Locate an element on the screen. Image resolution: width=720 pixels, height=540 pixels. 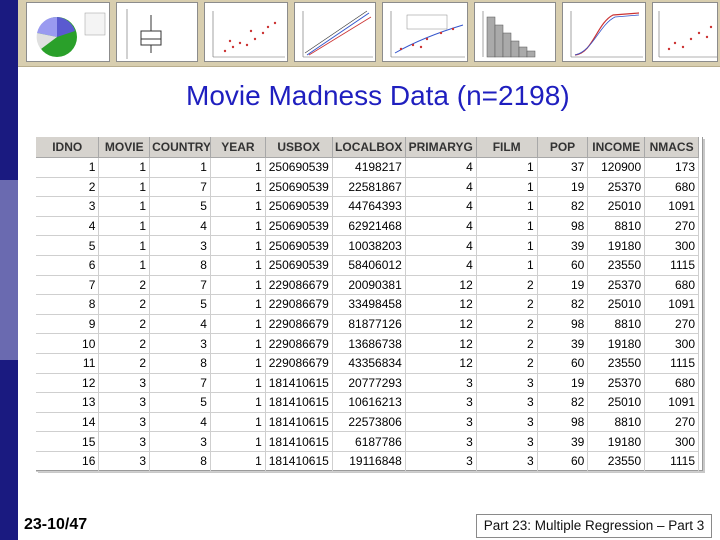
cell-nmacs: 300 is located at coordinates (671, 343).